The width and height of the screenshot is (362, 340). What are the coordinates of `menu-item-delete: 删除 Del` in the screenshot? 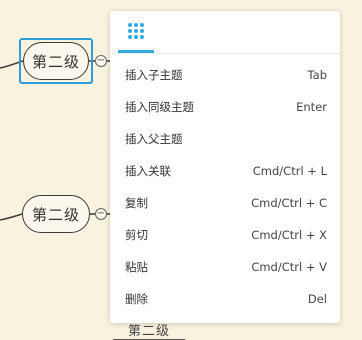 It's located at (225, 299).